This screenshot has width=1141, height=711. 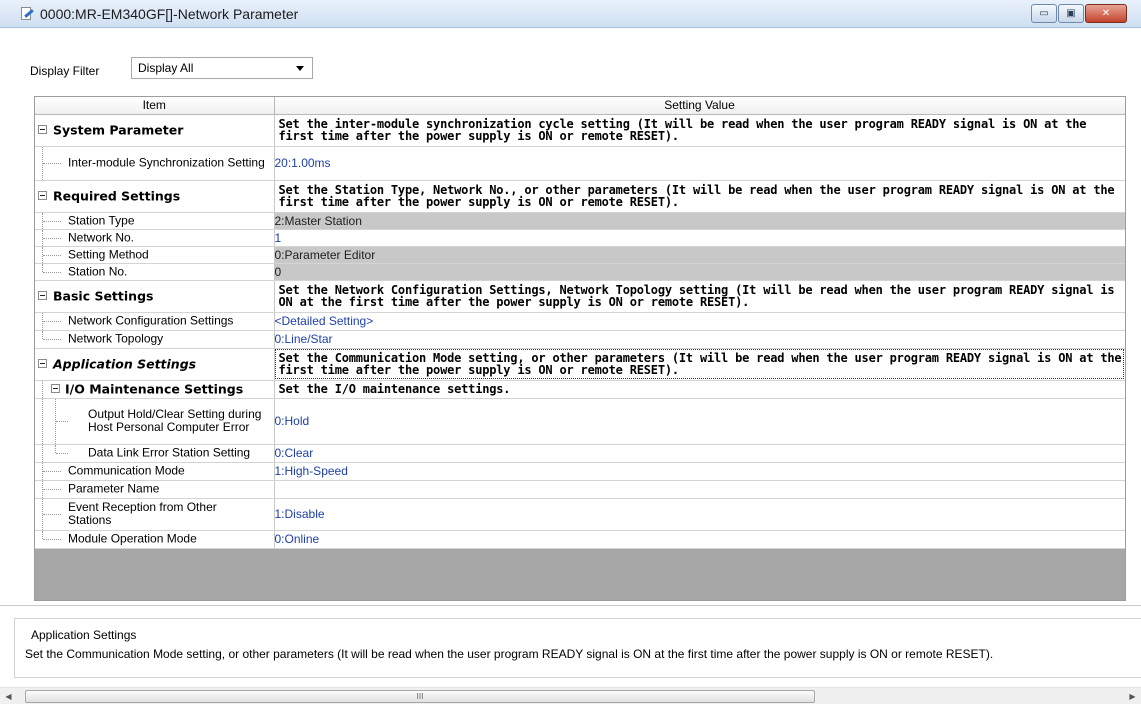 What do you see at coordinates (222, 68) in the screenshot?
I see `display-filter-select: Display All` at bounding box center [222, 68].